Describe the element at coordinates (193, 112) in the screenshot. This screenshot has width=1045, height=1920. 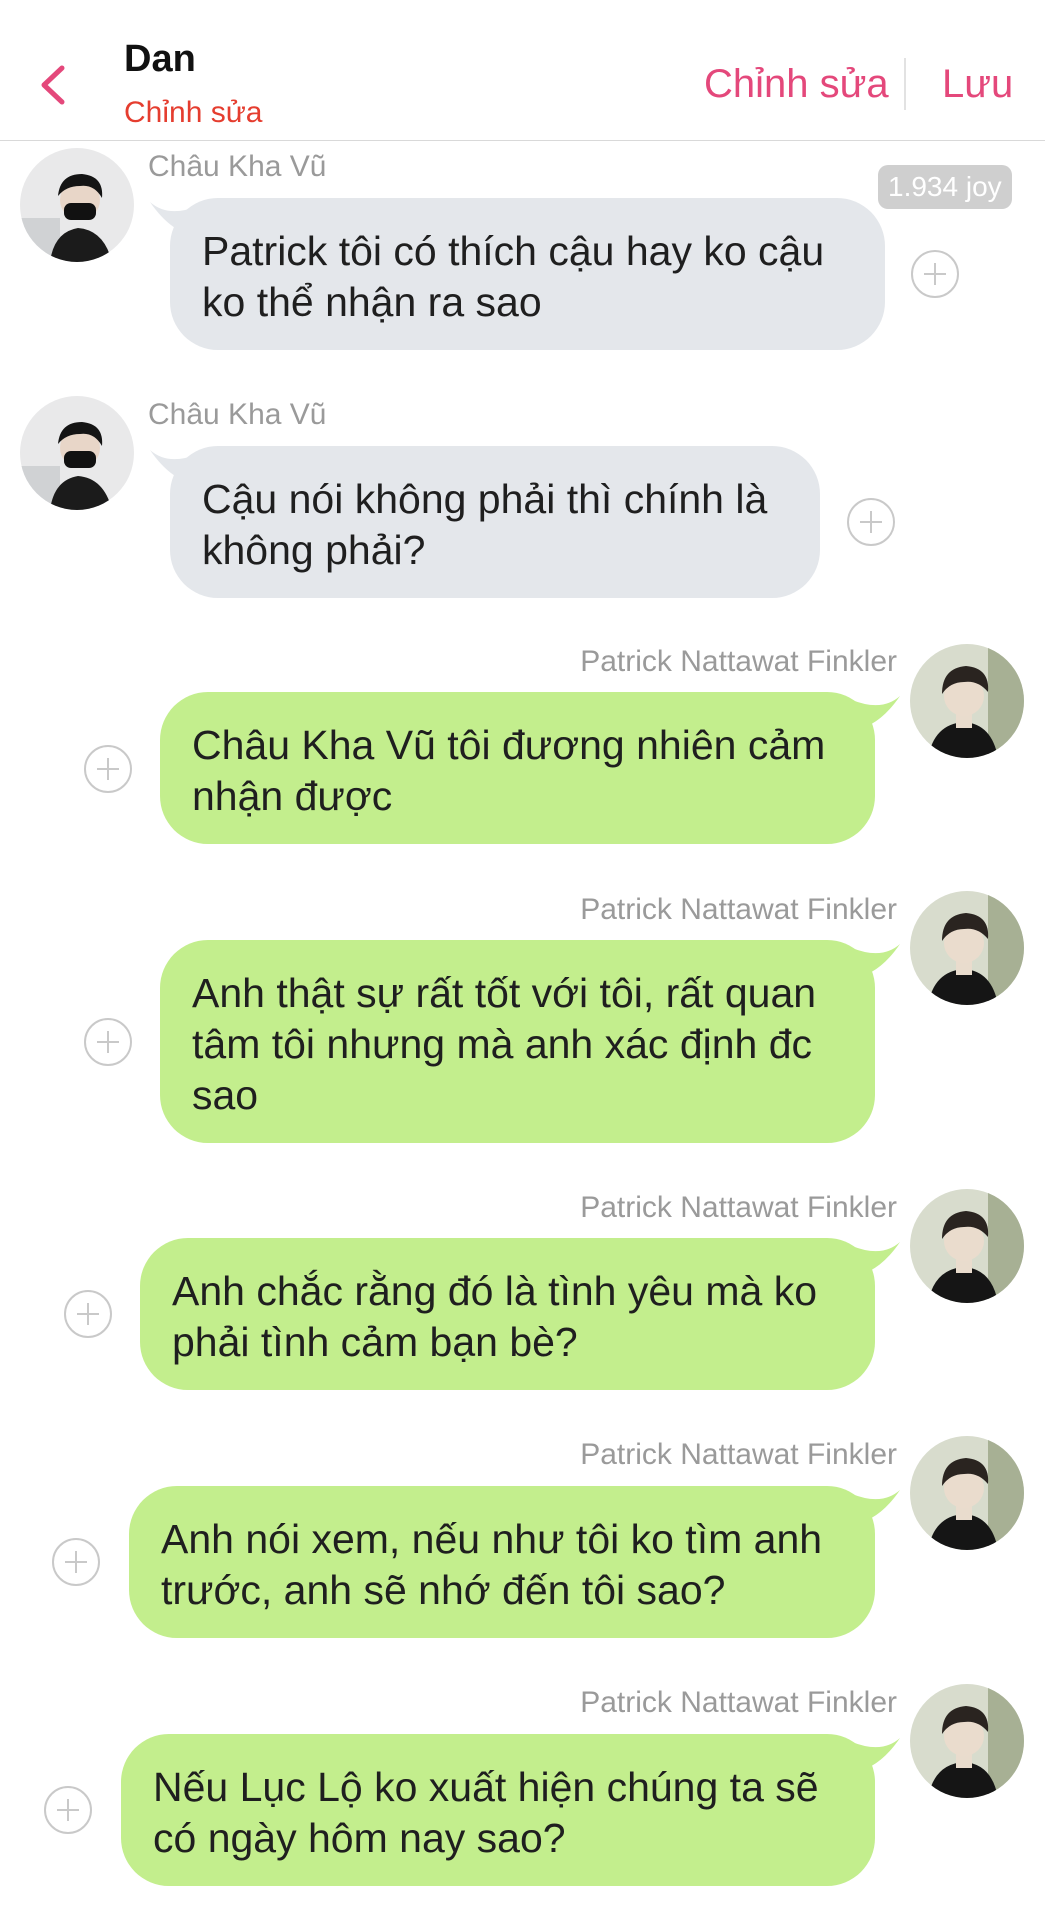
I see `page-subtitle: Chỉnh sửa` at that location.